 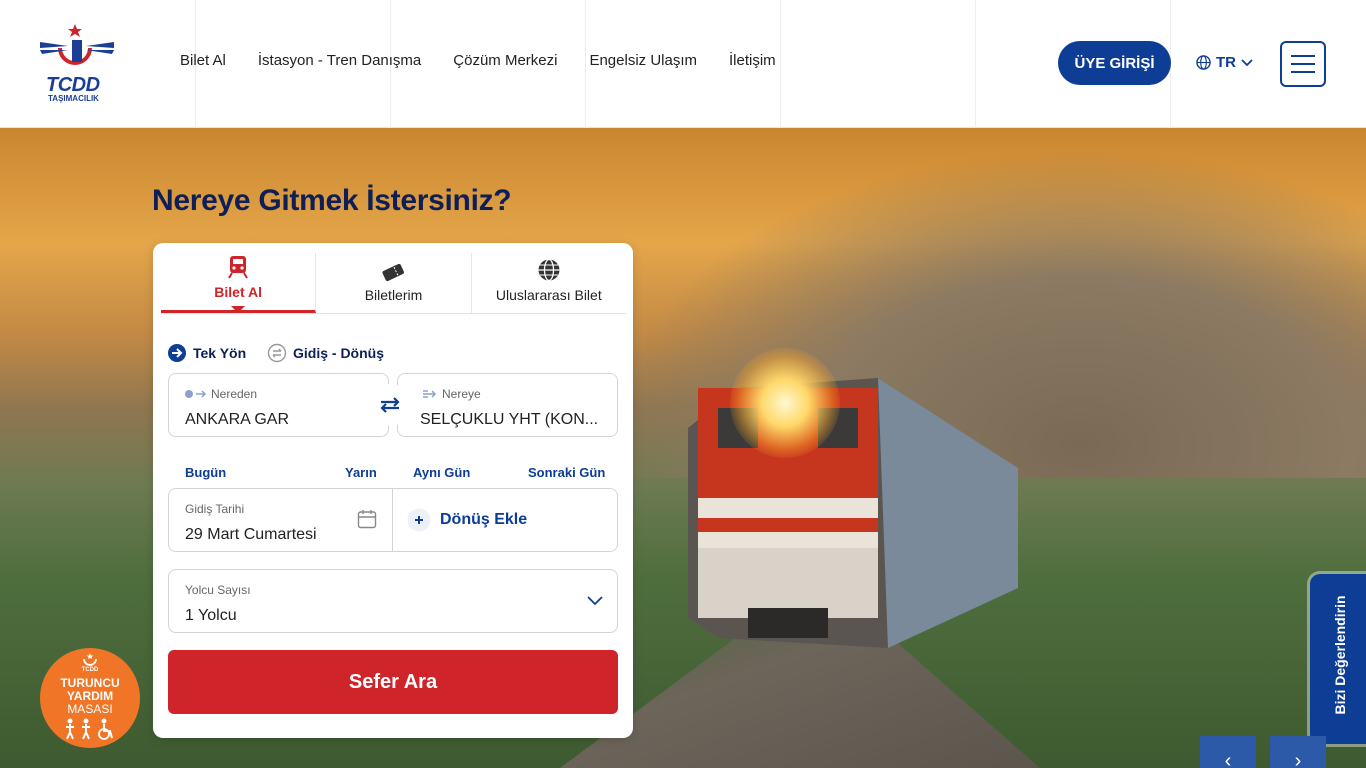 I want to click on language-selector: TR, so click(x=1224, y=62).